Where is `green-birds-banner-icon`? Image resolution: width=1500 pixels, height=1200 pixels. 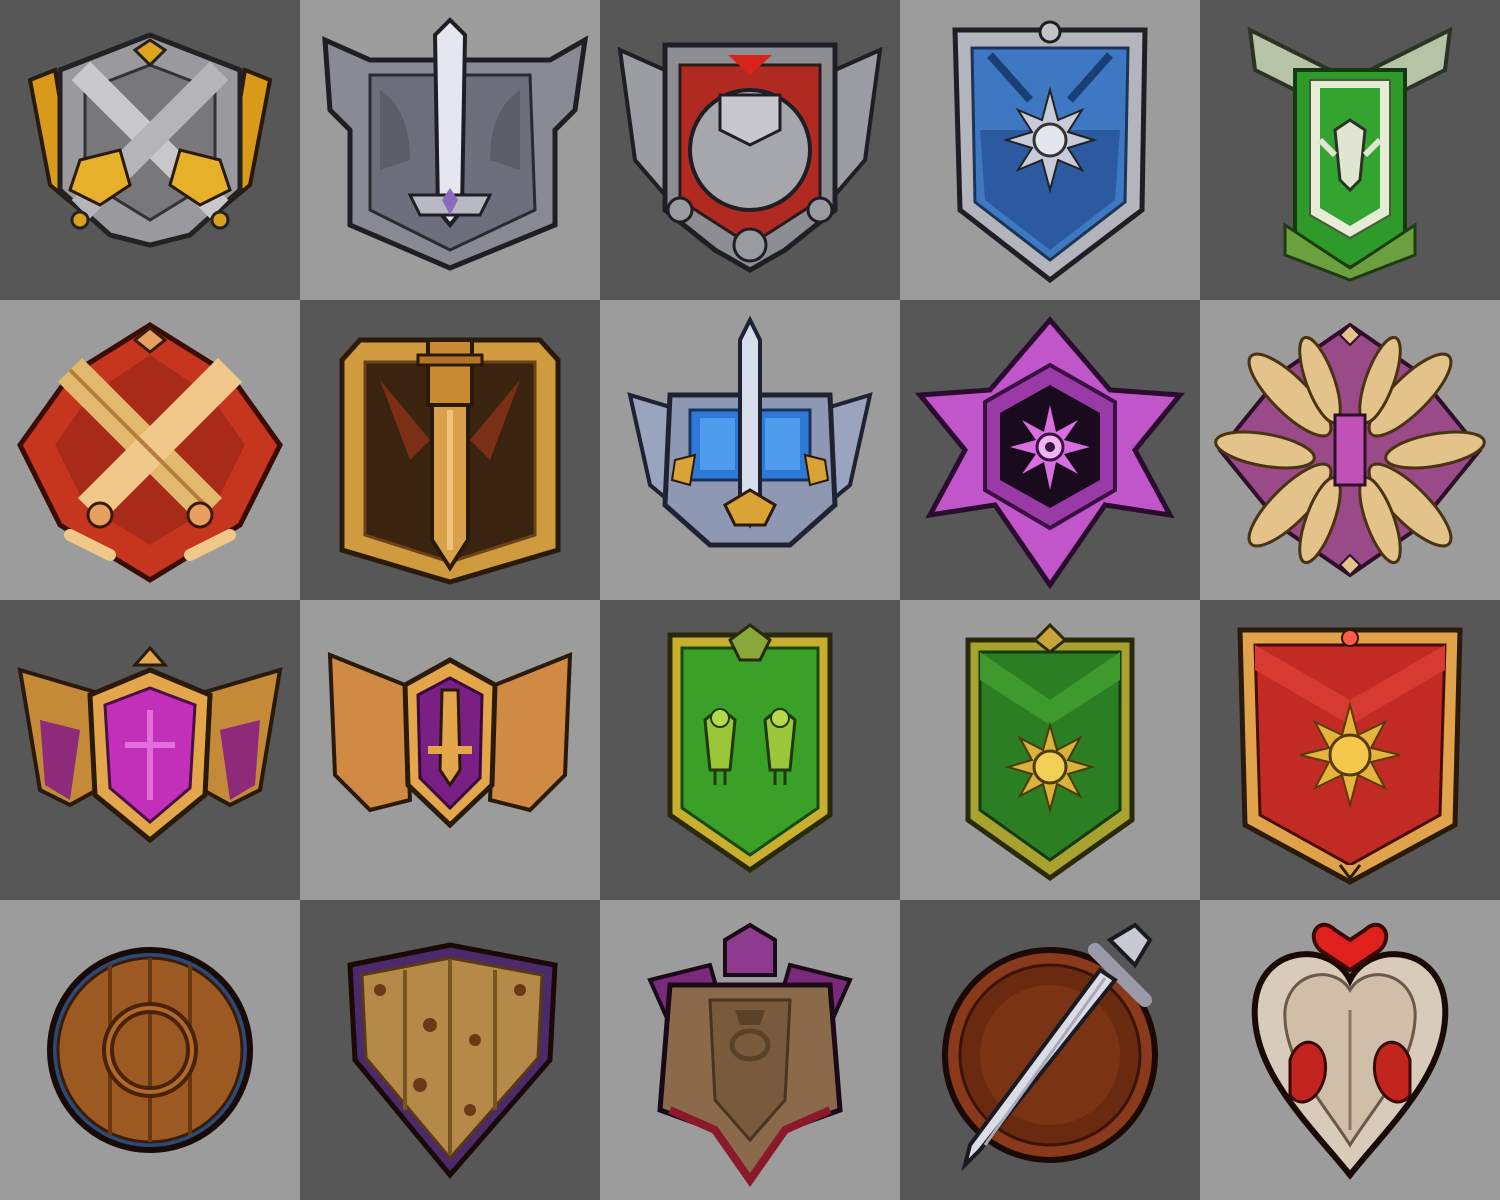 green-birds-banner-icon is located at coordinates (750, 748).